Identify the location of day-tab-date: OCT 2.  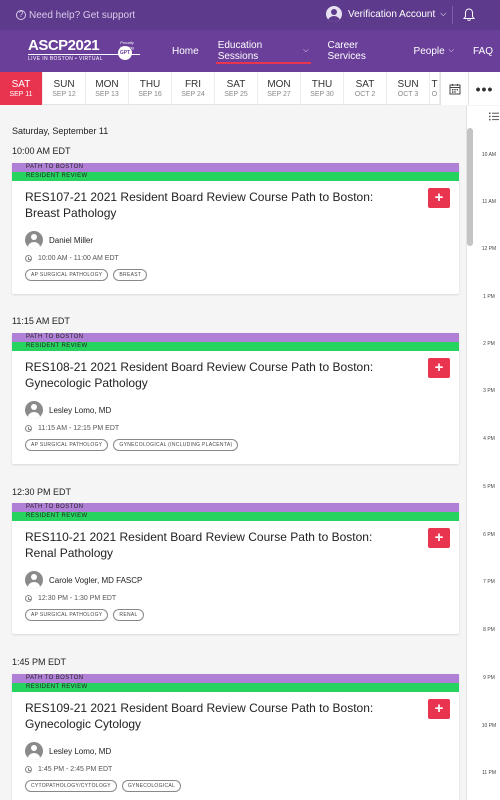
(365, 94).